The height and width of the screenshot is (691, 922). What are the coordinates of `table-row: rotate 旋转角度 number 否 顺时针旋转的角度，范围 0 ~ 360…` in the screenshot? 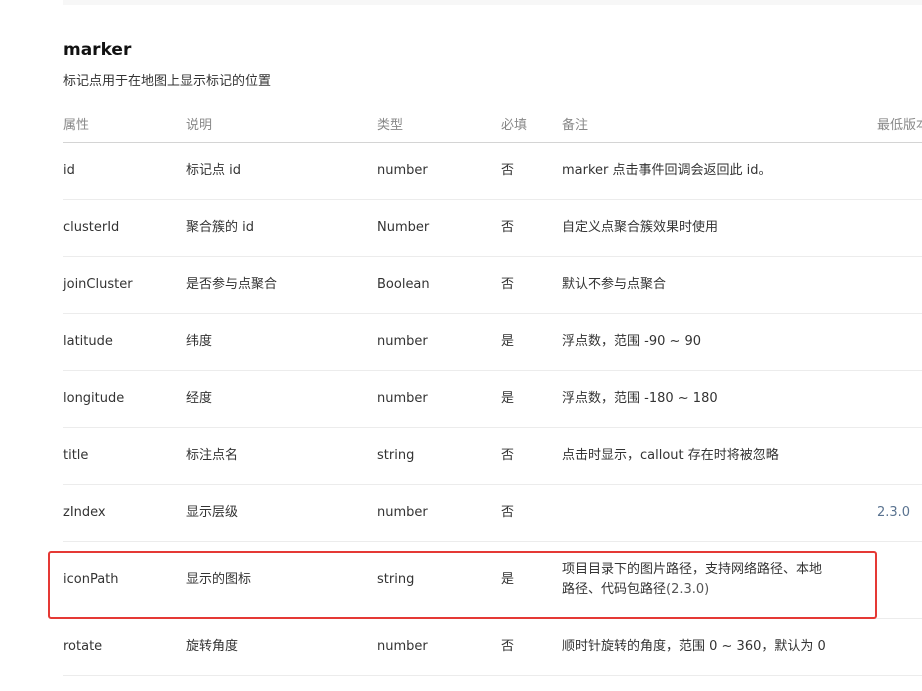 It's located at (492, 647).